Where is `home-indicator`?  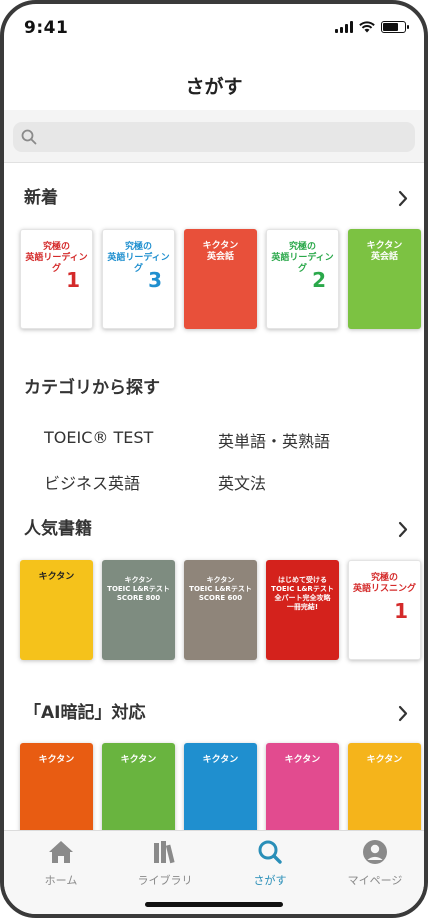
home-indicator is located at coordinates (214, 904).